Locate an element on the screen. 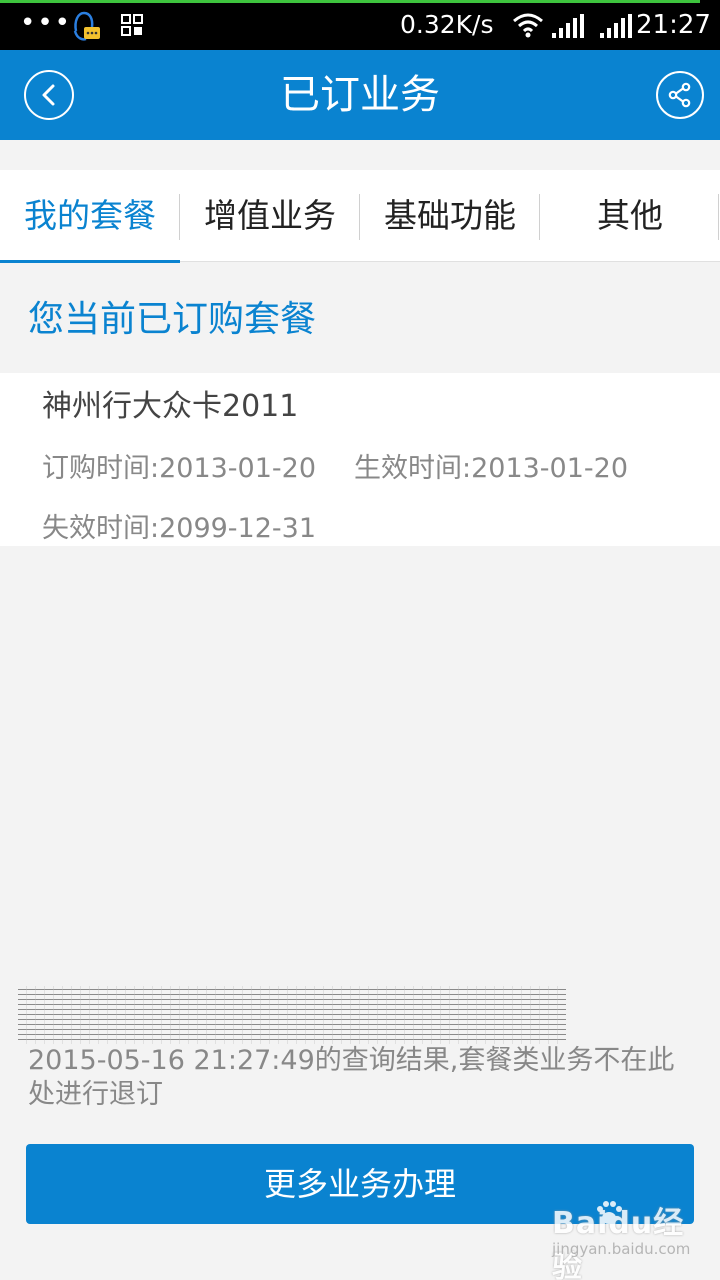  section-title: 您当前已订购套餐 is located at coordinates (172, 319).